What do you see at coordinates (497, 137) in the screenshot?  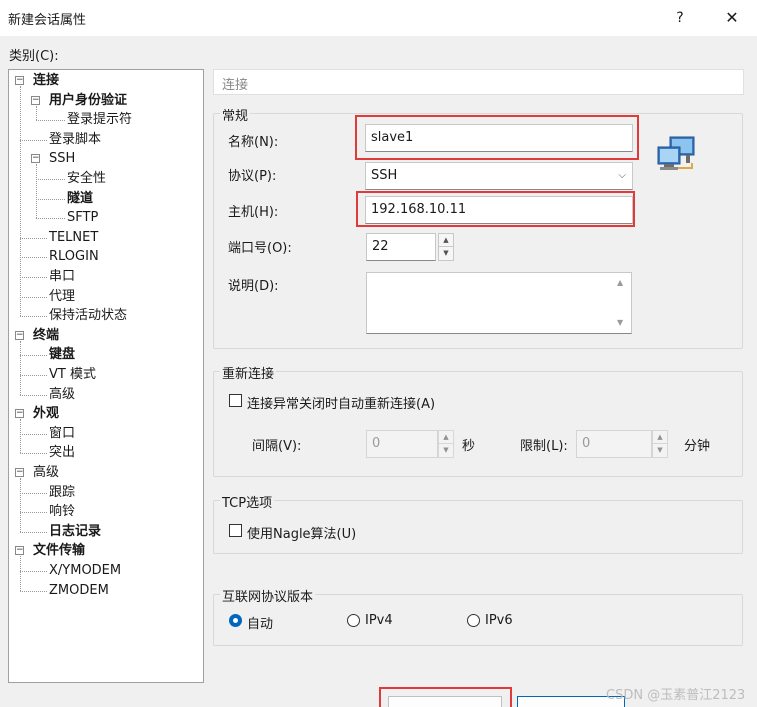 I see `name-highlight` at bounding box center [497, 137].